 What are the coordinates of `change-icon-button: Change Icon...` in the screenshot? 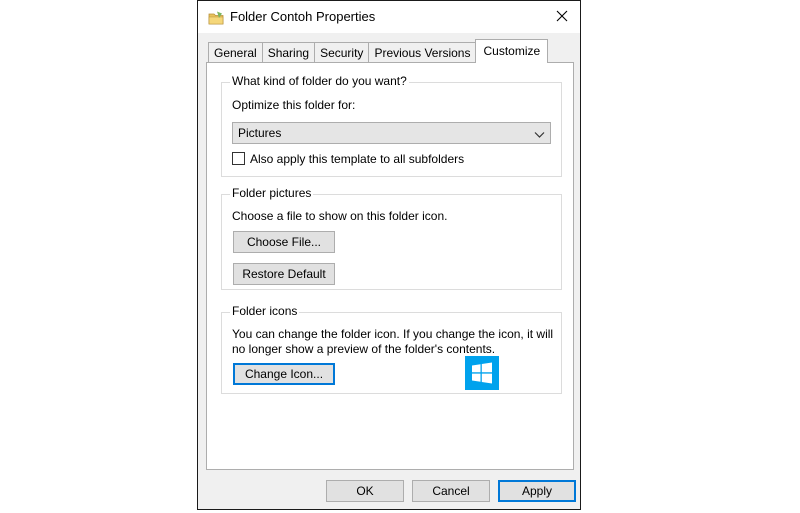 It's located at (284, 374).